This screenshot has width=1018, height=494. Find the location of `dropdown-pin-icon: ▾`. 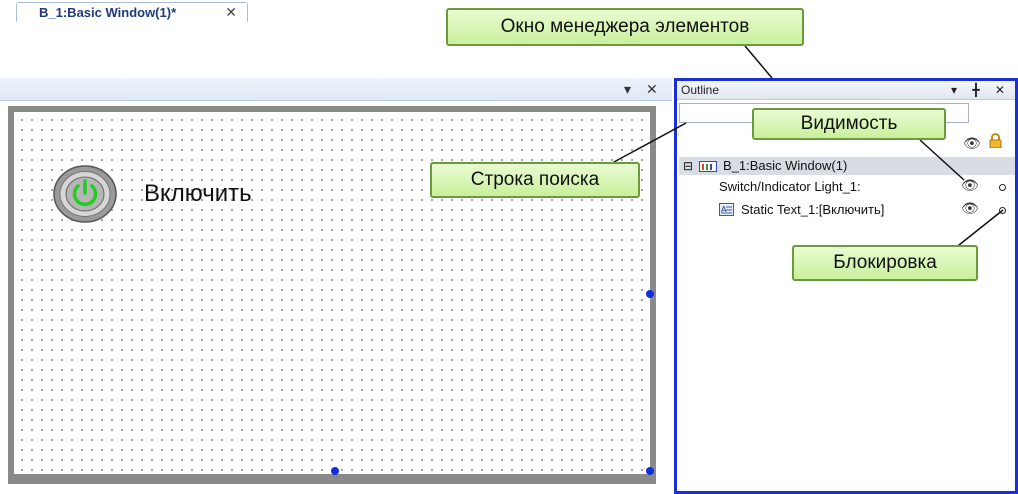

dropdown-pin-icon: ▾ is located at coordinates (627, 89).